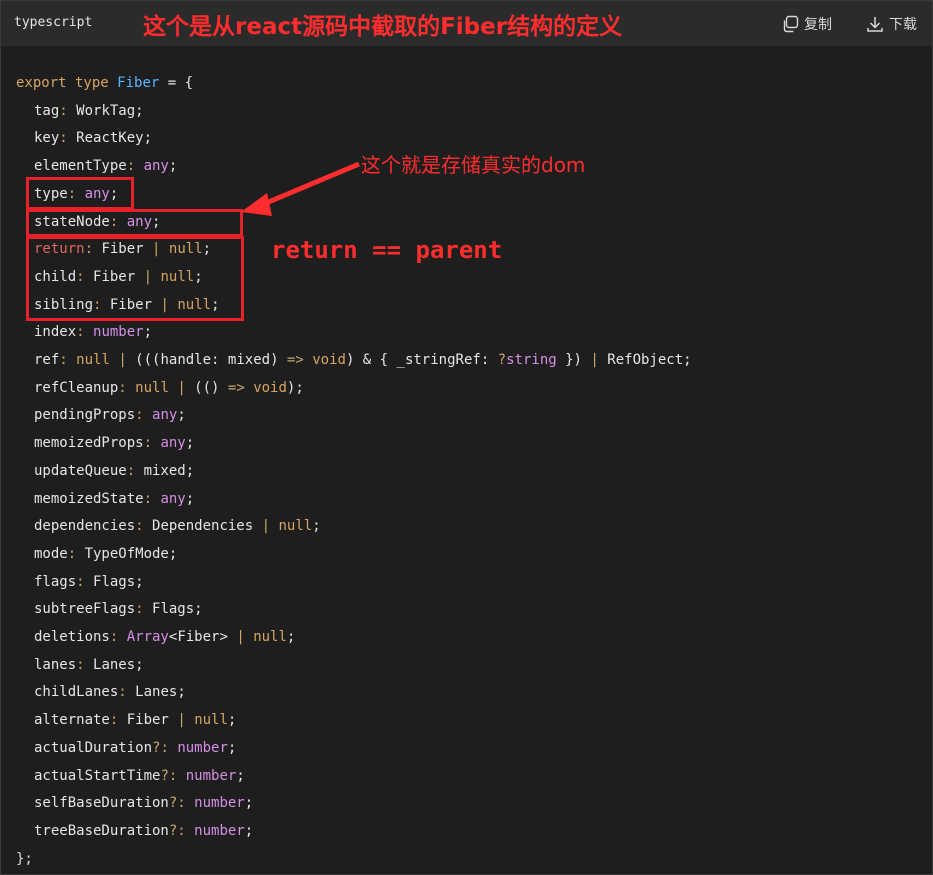  Describe the element at coordinates (97, 775) in the screenshot. I see `field-name: actualStartTime` at that location.